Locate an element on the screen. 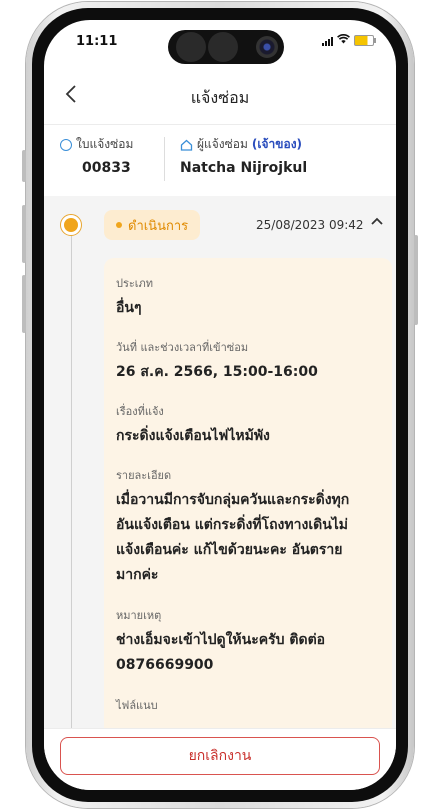 This screenshot has height=810, width=426. description-line: แจ้งเตือนค่ะ แก้ไขด้วยนะคะ อันตราย is located at coordinates (229, 550).